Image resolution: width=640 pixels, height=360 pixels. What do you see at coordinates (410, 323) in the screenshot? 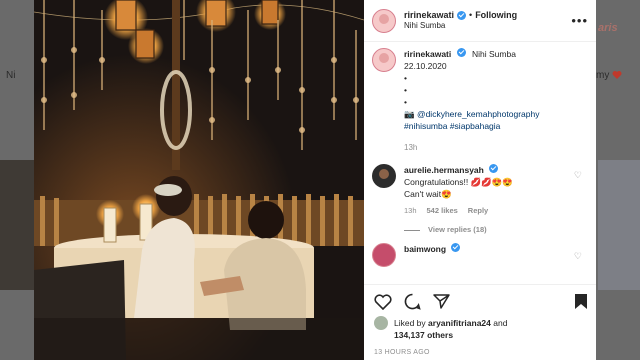
I see `liked-by-prefix: Liked by` at bounding box center [410, 323].